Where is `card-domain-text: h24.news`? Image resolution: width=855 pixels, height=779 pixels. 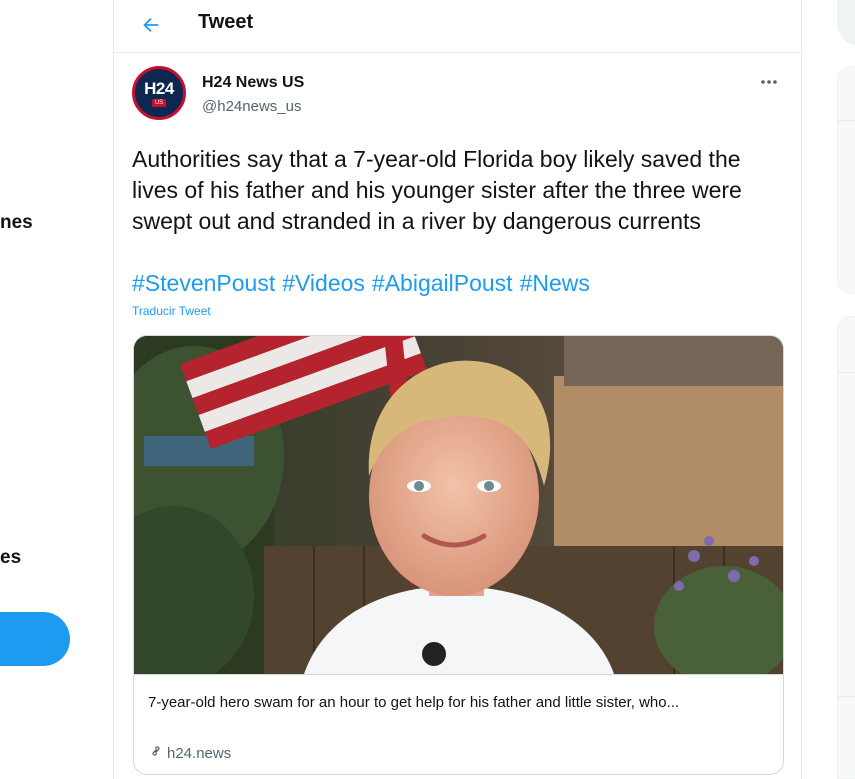
card-domain-text: h24.news is located at coordinates (199, 753).